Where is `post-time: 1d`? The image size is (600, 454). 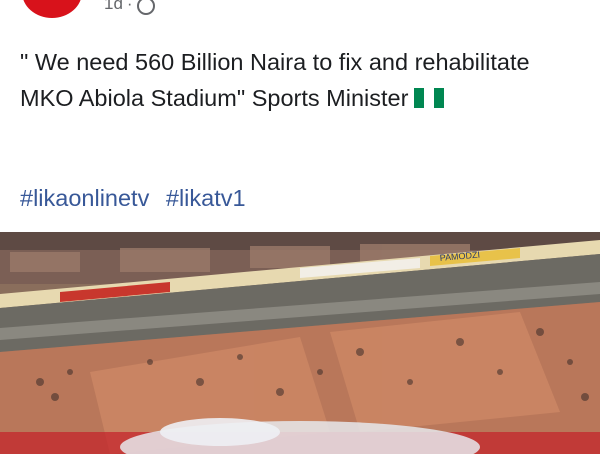 post-time: 1d is located at coordinates (113, 7).